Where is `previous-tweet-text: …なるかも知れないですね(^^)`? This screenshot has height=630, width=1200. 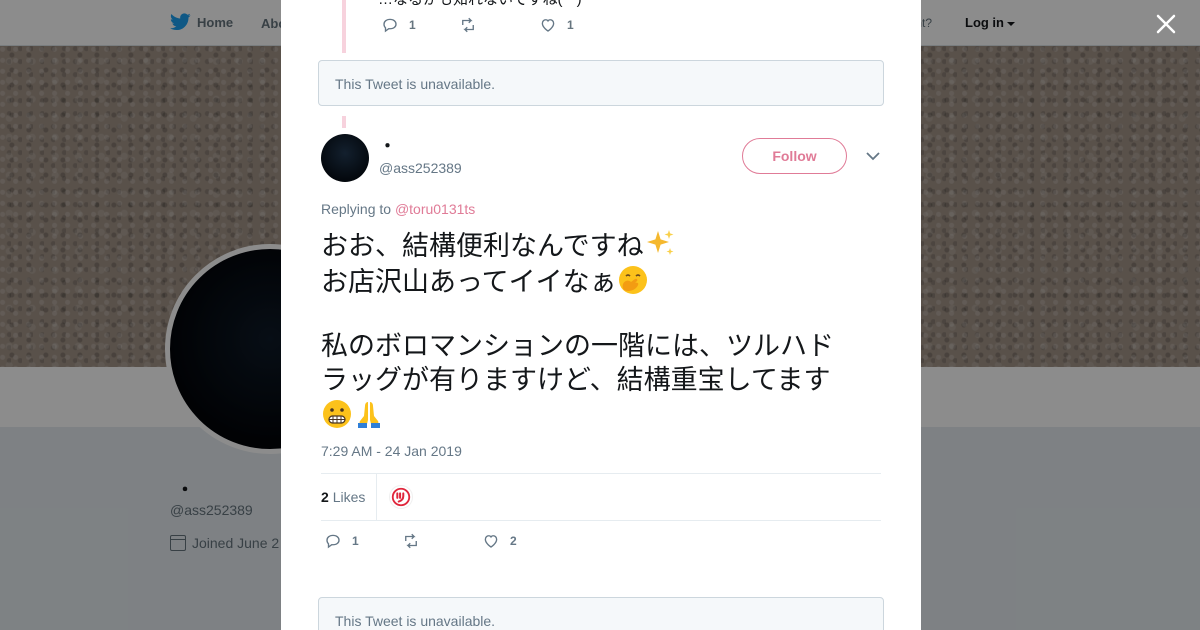 previous-tweet-text: …なるかも知れないですね(^^) is located at coordinates (480, 4).